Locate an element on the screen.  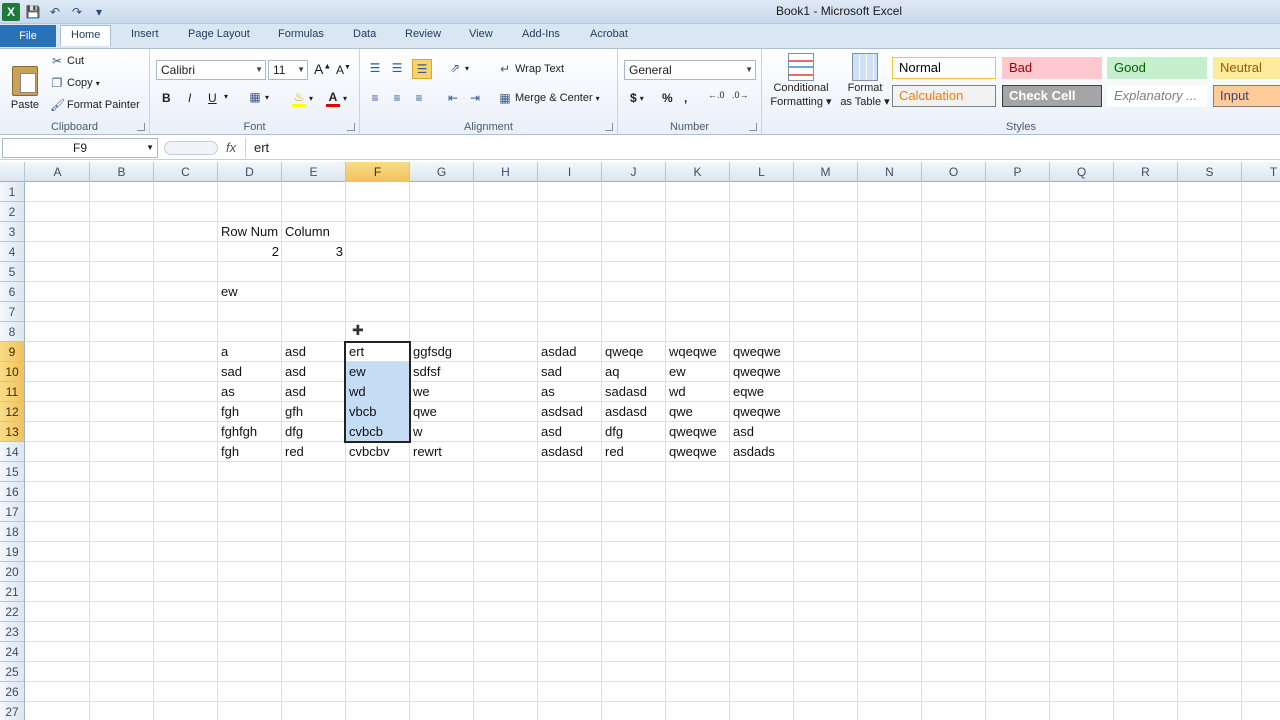
cell-style-calculation: Calculation is located at coordinates (944, 96).